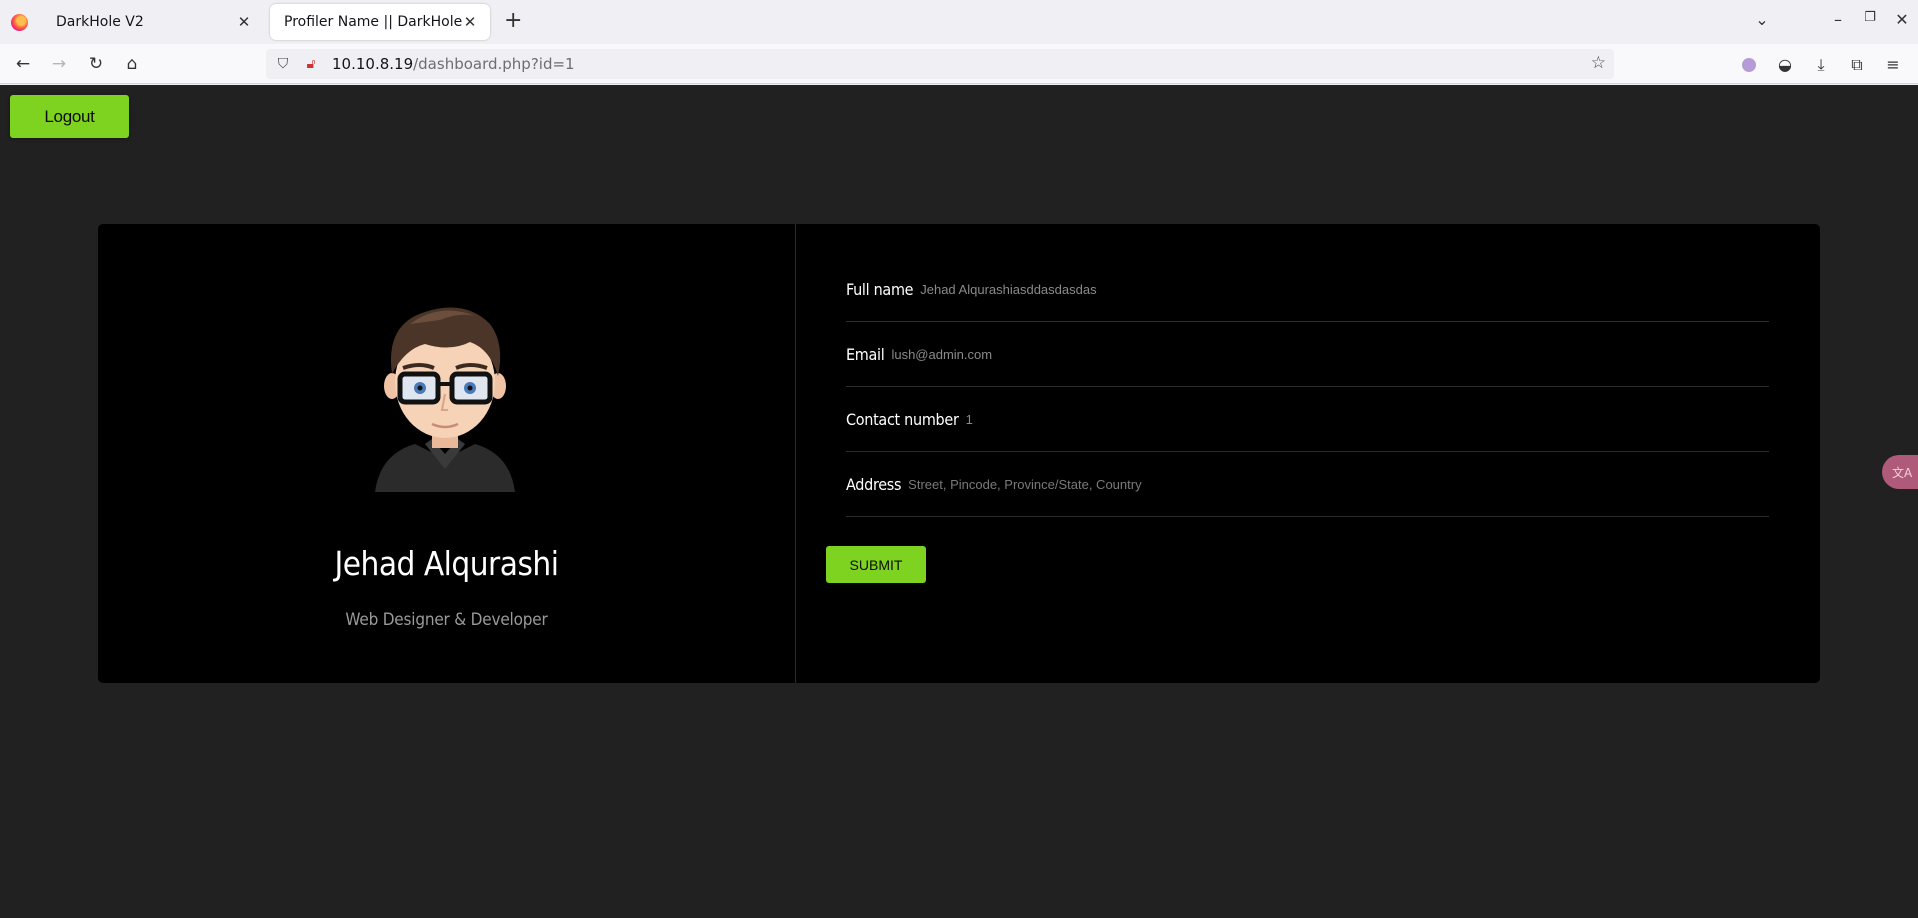 This screenshot has height=918, width=1918. What do you see at coordinates (1762, 19) in the screenshot?
I see `list-all-tabs-icon: ⌄` at bounding box center [1762, 19].